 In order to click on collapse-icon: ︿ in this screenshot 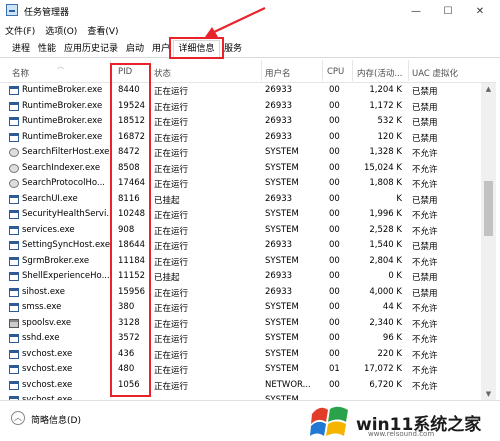, I will do `click(18, 418)`.